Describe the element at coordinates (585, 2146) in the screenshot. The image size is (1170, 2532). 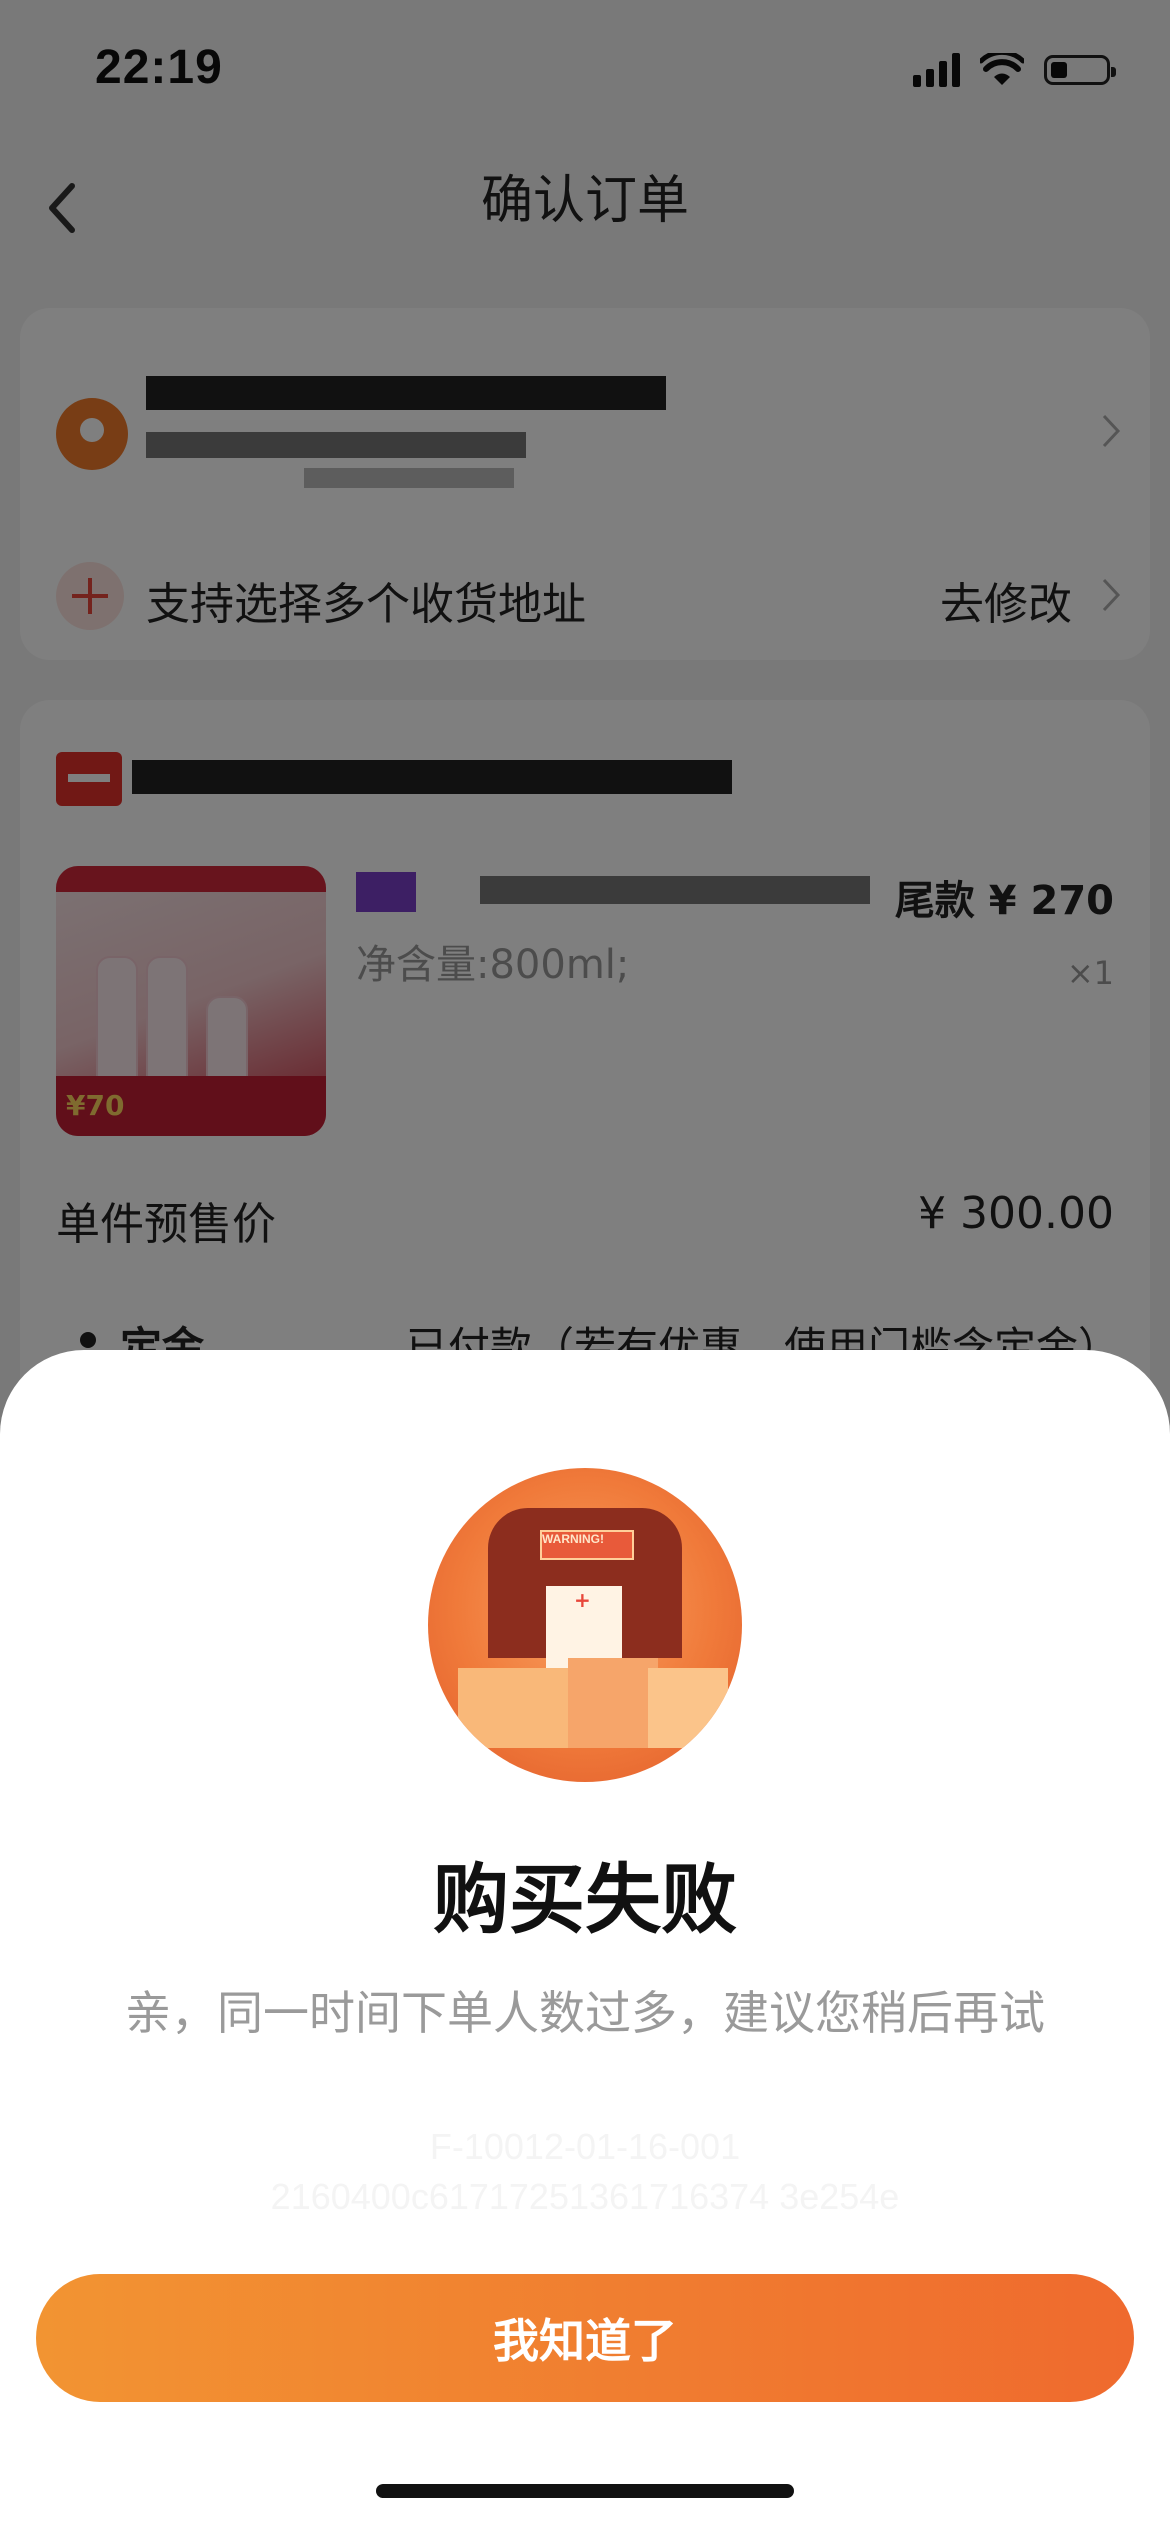
I see `error-code-line-1: F-10012-01-16-001` at that location.